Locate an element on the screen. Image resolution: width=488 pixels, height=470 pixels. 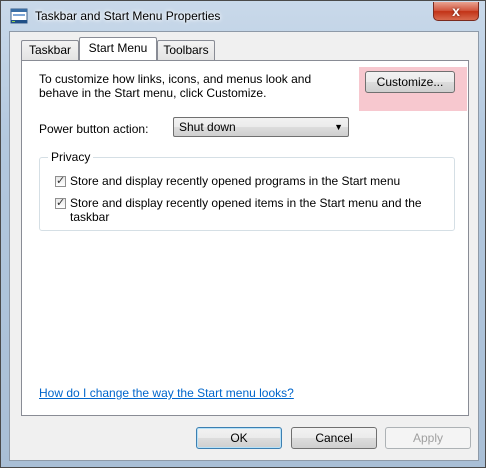
tab-taskbar: Taskbar is located at coordinates (50, 50).